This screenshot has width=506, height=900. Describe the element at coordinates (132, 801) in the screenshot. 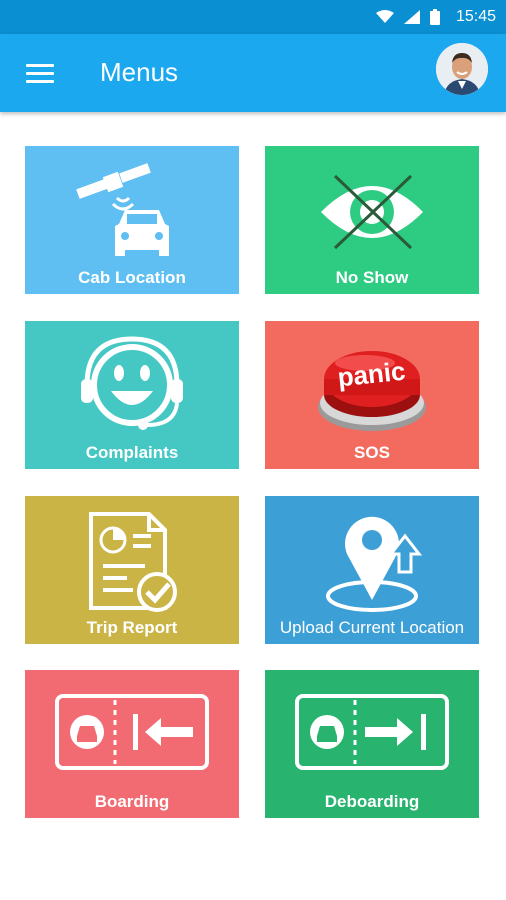

I see `tile-label: Boarding` at that location.